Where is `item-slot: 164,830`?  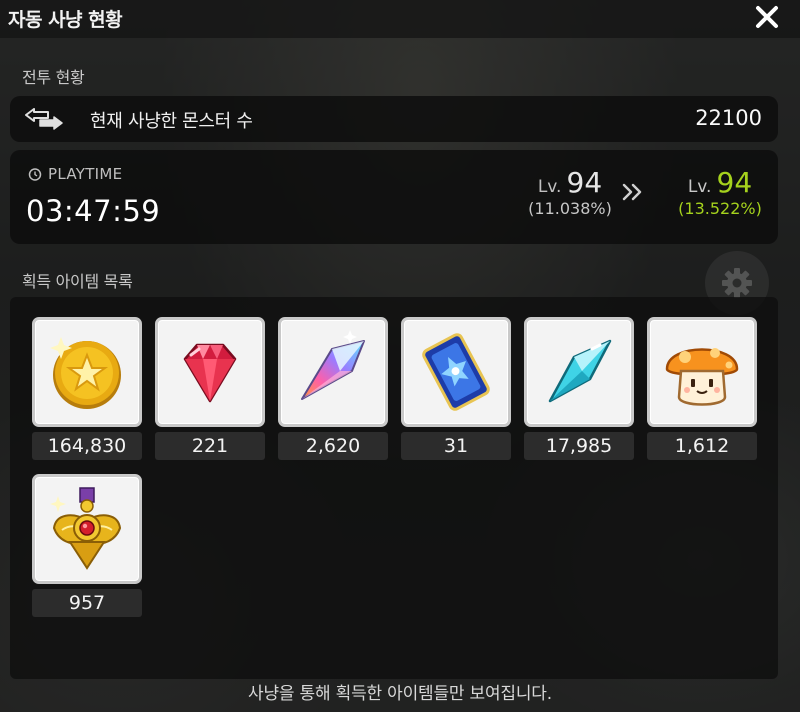
item-slot: 164,830 is located at coordinates (87, 390).